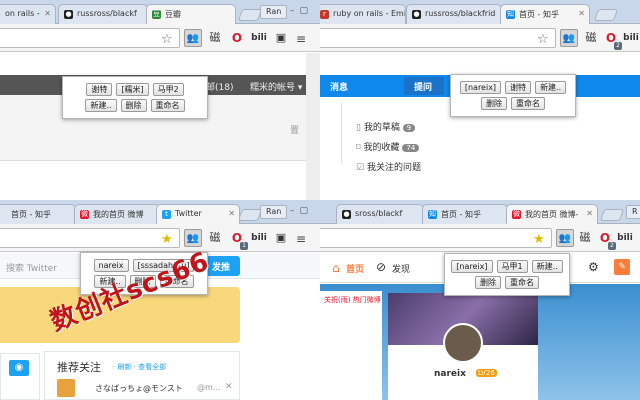 This screenshot has height=400, width=640. Describe the element at coordinates (198, 214) in the screenshot. I see `tab-twitter: t Twitter ✕` at that location.